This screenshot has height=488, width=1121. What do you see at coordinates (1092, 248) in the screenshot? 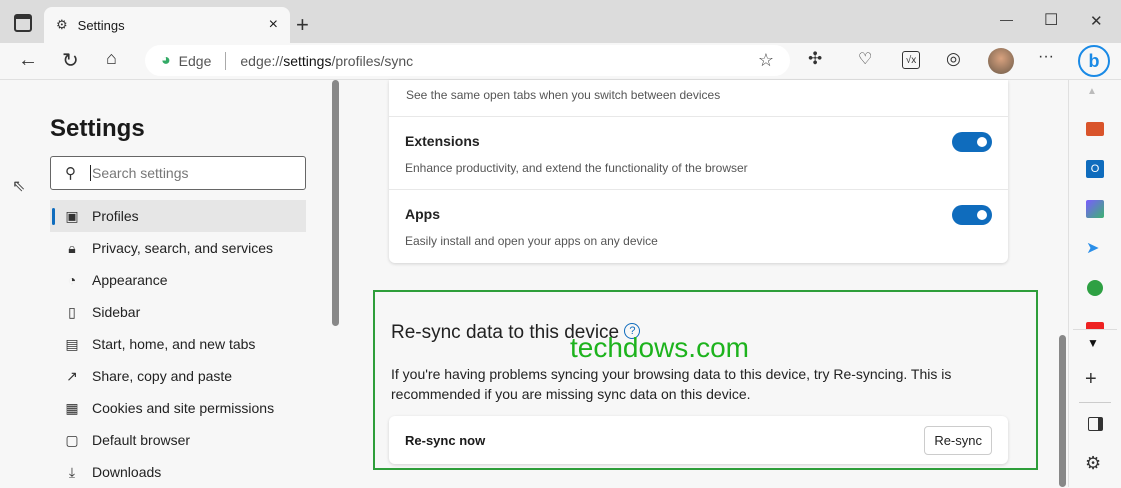
I see `send-icon: ➤` at bounding box center [1092, 248].